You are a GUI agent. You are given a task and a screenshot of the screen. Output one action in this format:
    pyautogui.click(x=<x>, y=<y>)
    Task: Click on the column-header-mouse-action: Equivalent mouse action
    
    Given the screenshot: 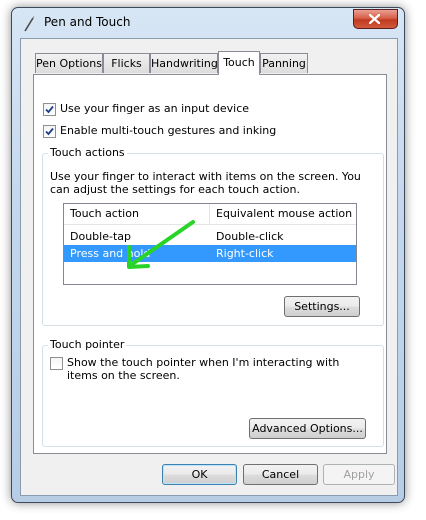 What is the action you would take?
    pyautogui.click(x=283, y=214)
    